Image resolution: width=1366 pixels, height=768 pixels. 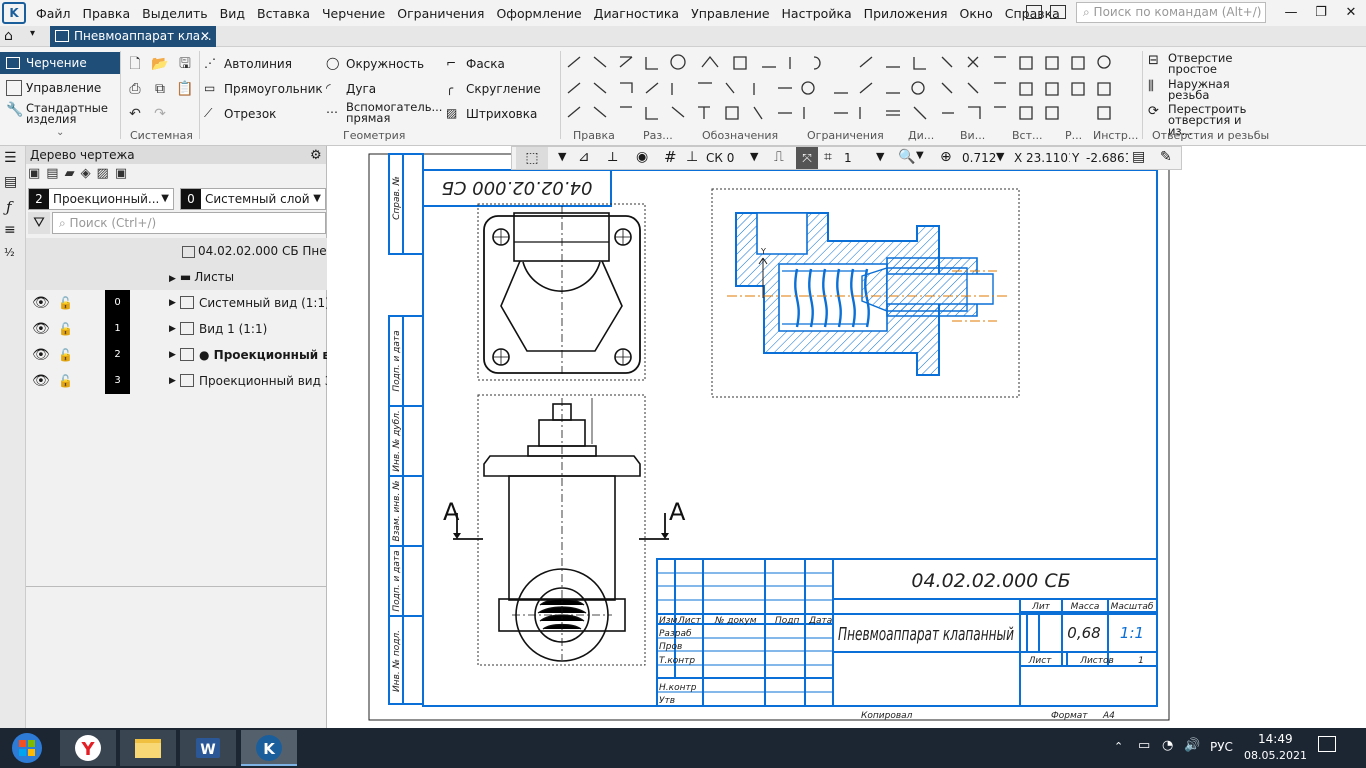 What do you see at coordinates (12, 183) in the screenshot?
I see `parameters-icon: ▤` at bounding box center [12, 183].